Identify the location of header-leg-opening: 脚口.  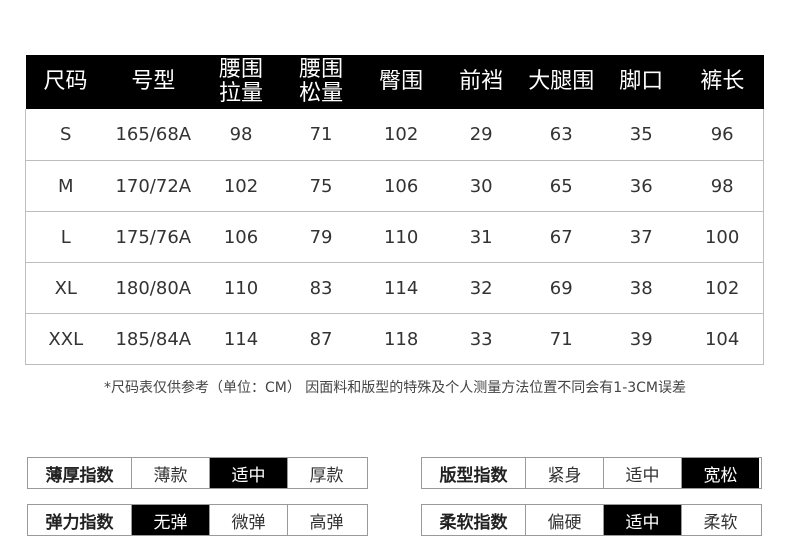
(641, 82).